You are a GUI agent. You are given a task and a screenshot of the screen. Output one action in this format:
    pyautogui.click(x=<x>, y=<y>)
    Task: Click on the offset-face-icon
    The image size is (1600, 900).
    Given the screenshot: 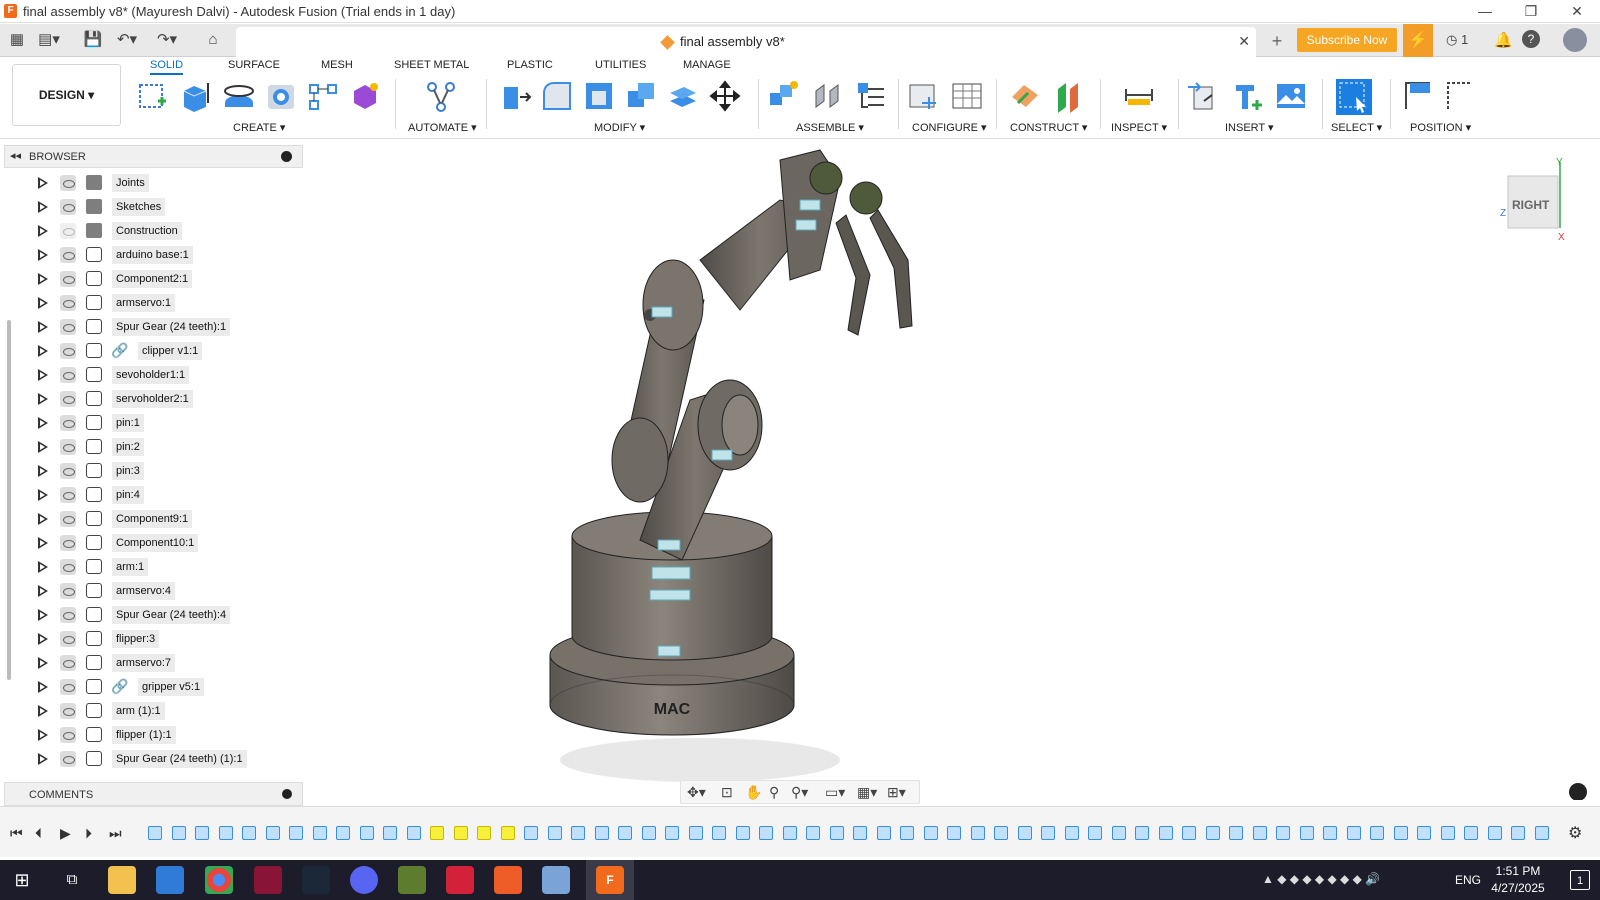 What is the action you would take?
    pyautogui.click(x=683, y=96)
    